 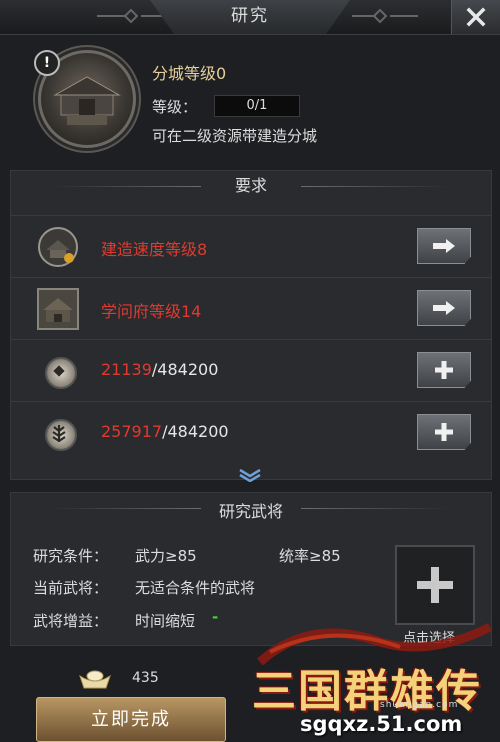 What do you see at coordinates (132, 431) in the screenshot?
I see `resource-current: 257917` at bounding box center [132, 431].